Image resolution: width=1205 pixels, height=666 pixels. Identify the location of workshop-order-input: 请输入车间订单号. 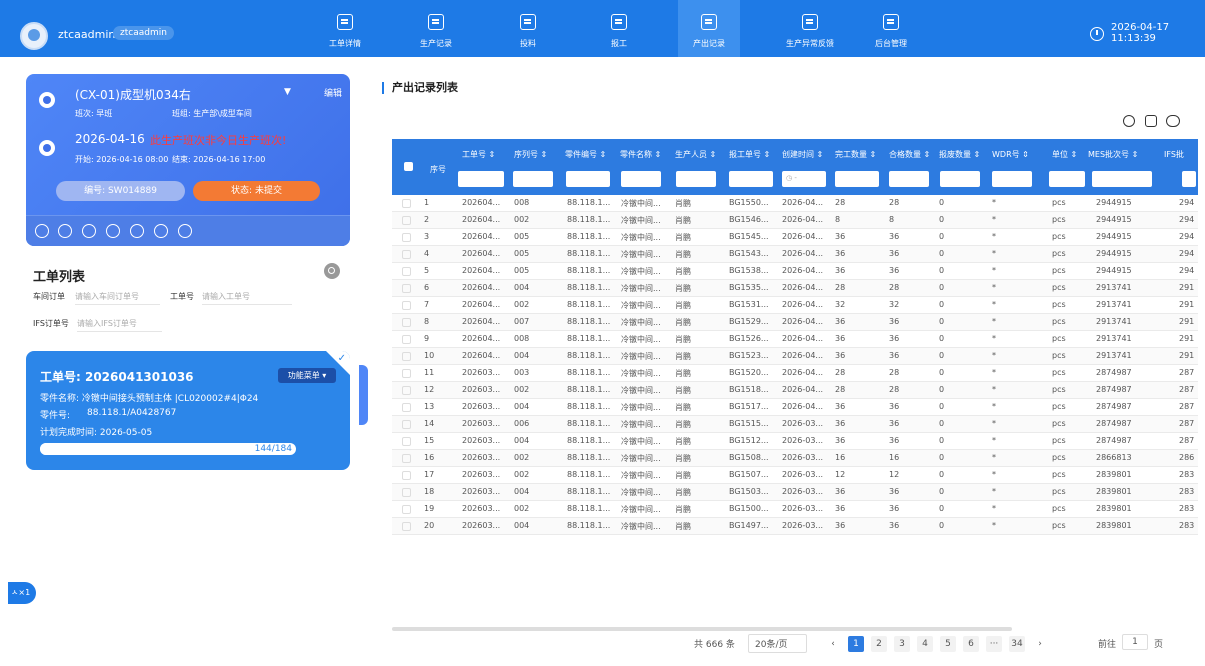
(117, 298).